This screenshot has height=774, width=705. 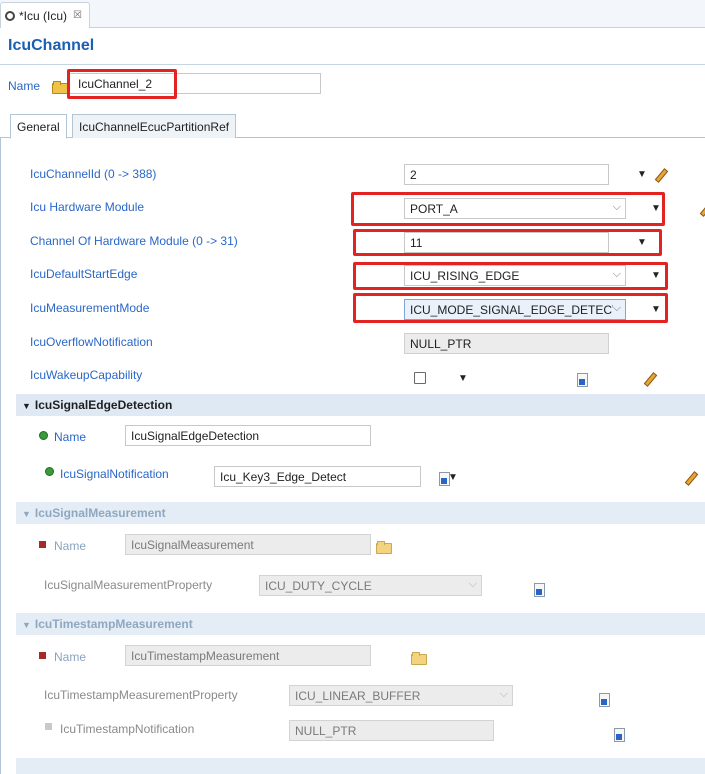 I want to click on timestamp-notification-value: NULL_PTR, so click(x=326, y=731).